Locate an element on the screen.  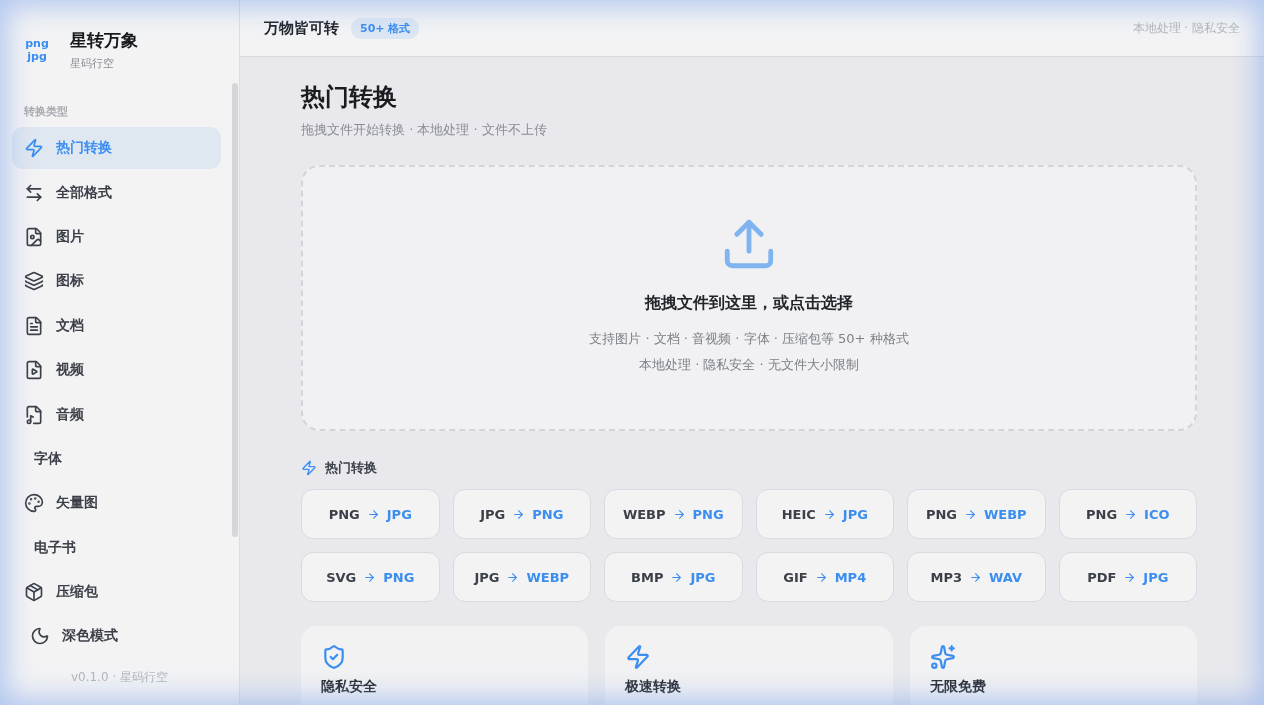
swap-icon is located at coordinates (34, 192).